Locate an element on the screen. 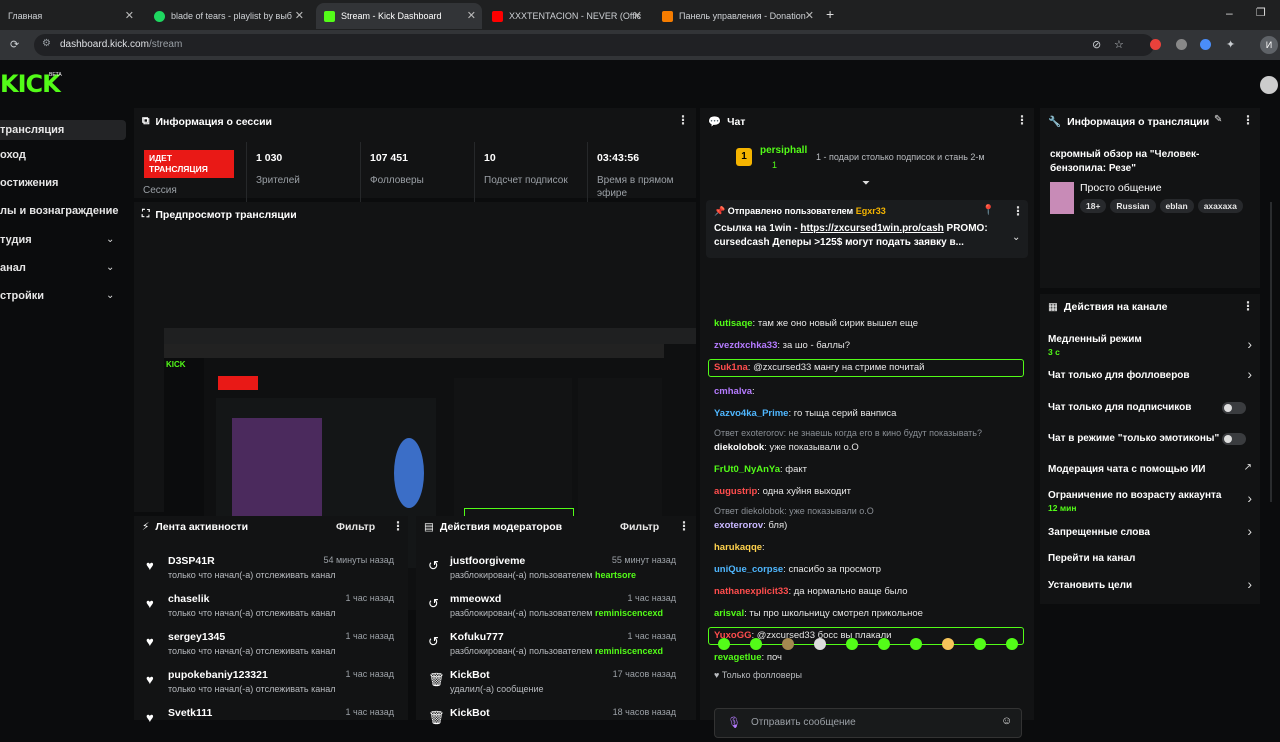  reload-icon: ⟳ is located at coordinates (14, 44).